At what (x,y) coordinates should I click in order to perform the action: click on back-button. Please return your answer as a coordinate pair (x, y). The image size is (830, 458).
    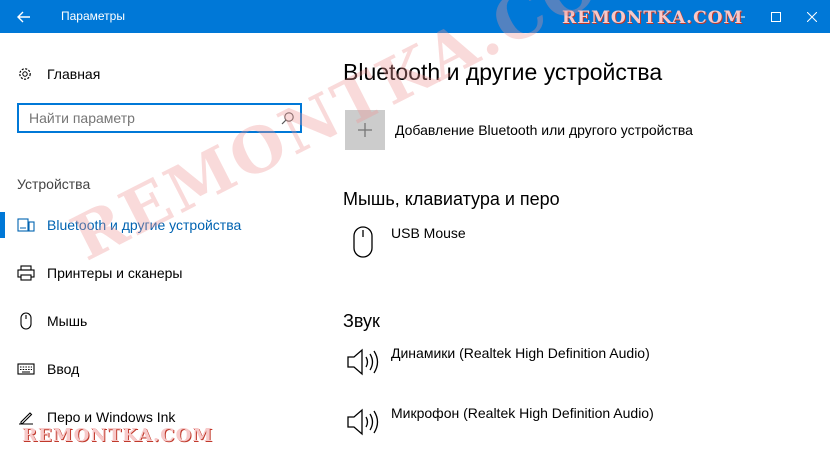
    Looking at the image, I should click on (24, 16).